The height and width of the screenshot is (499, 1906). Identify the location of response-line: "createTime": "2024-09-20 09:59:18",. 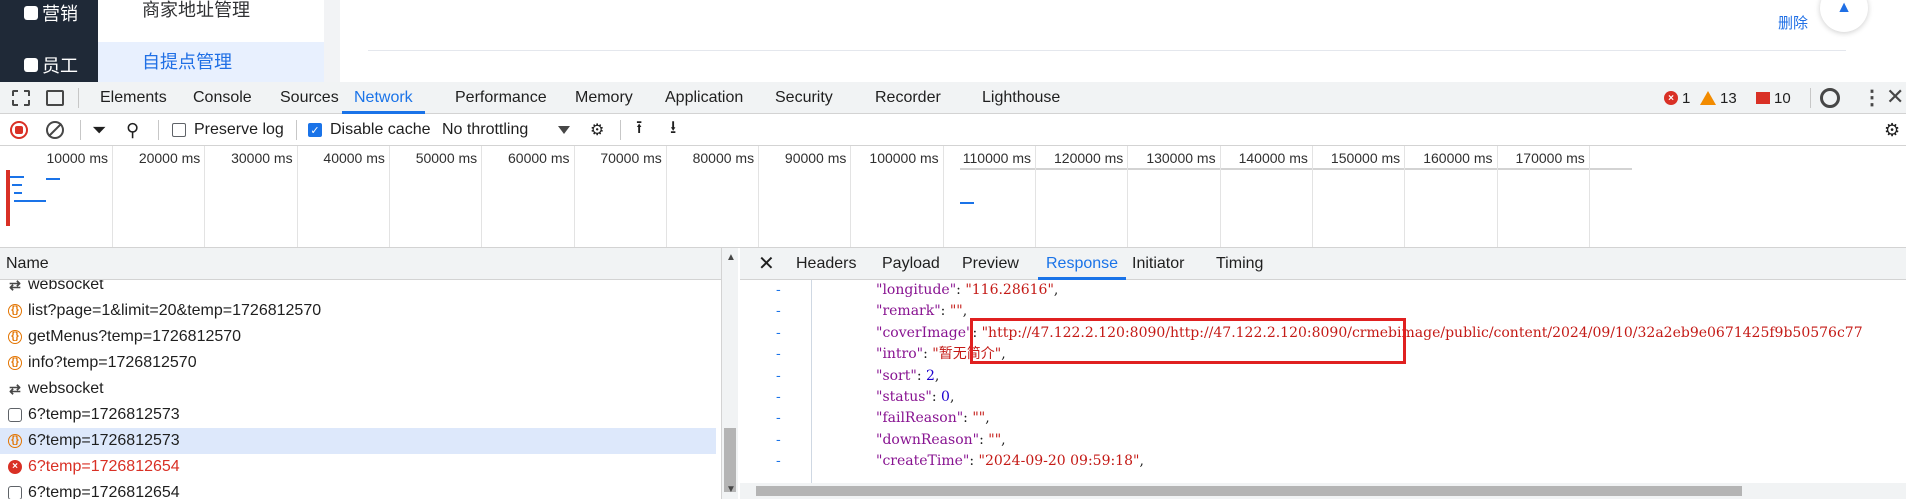
(1369, 461).